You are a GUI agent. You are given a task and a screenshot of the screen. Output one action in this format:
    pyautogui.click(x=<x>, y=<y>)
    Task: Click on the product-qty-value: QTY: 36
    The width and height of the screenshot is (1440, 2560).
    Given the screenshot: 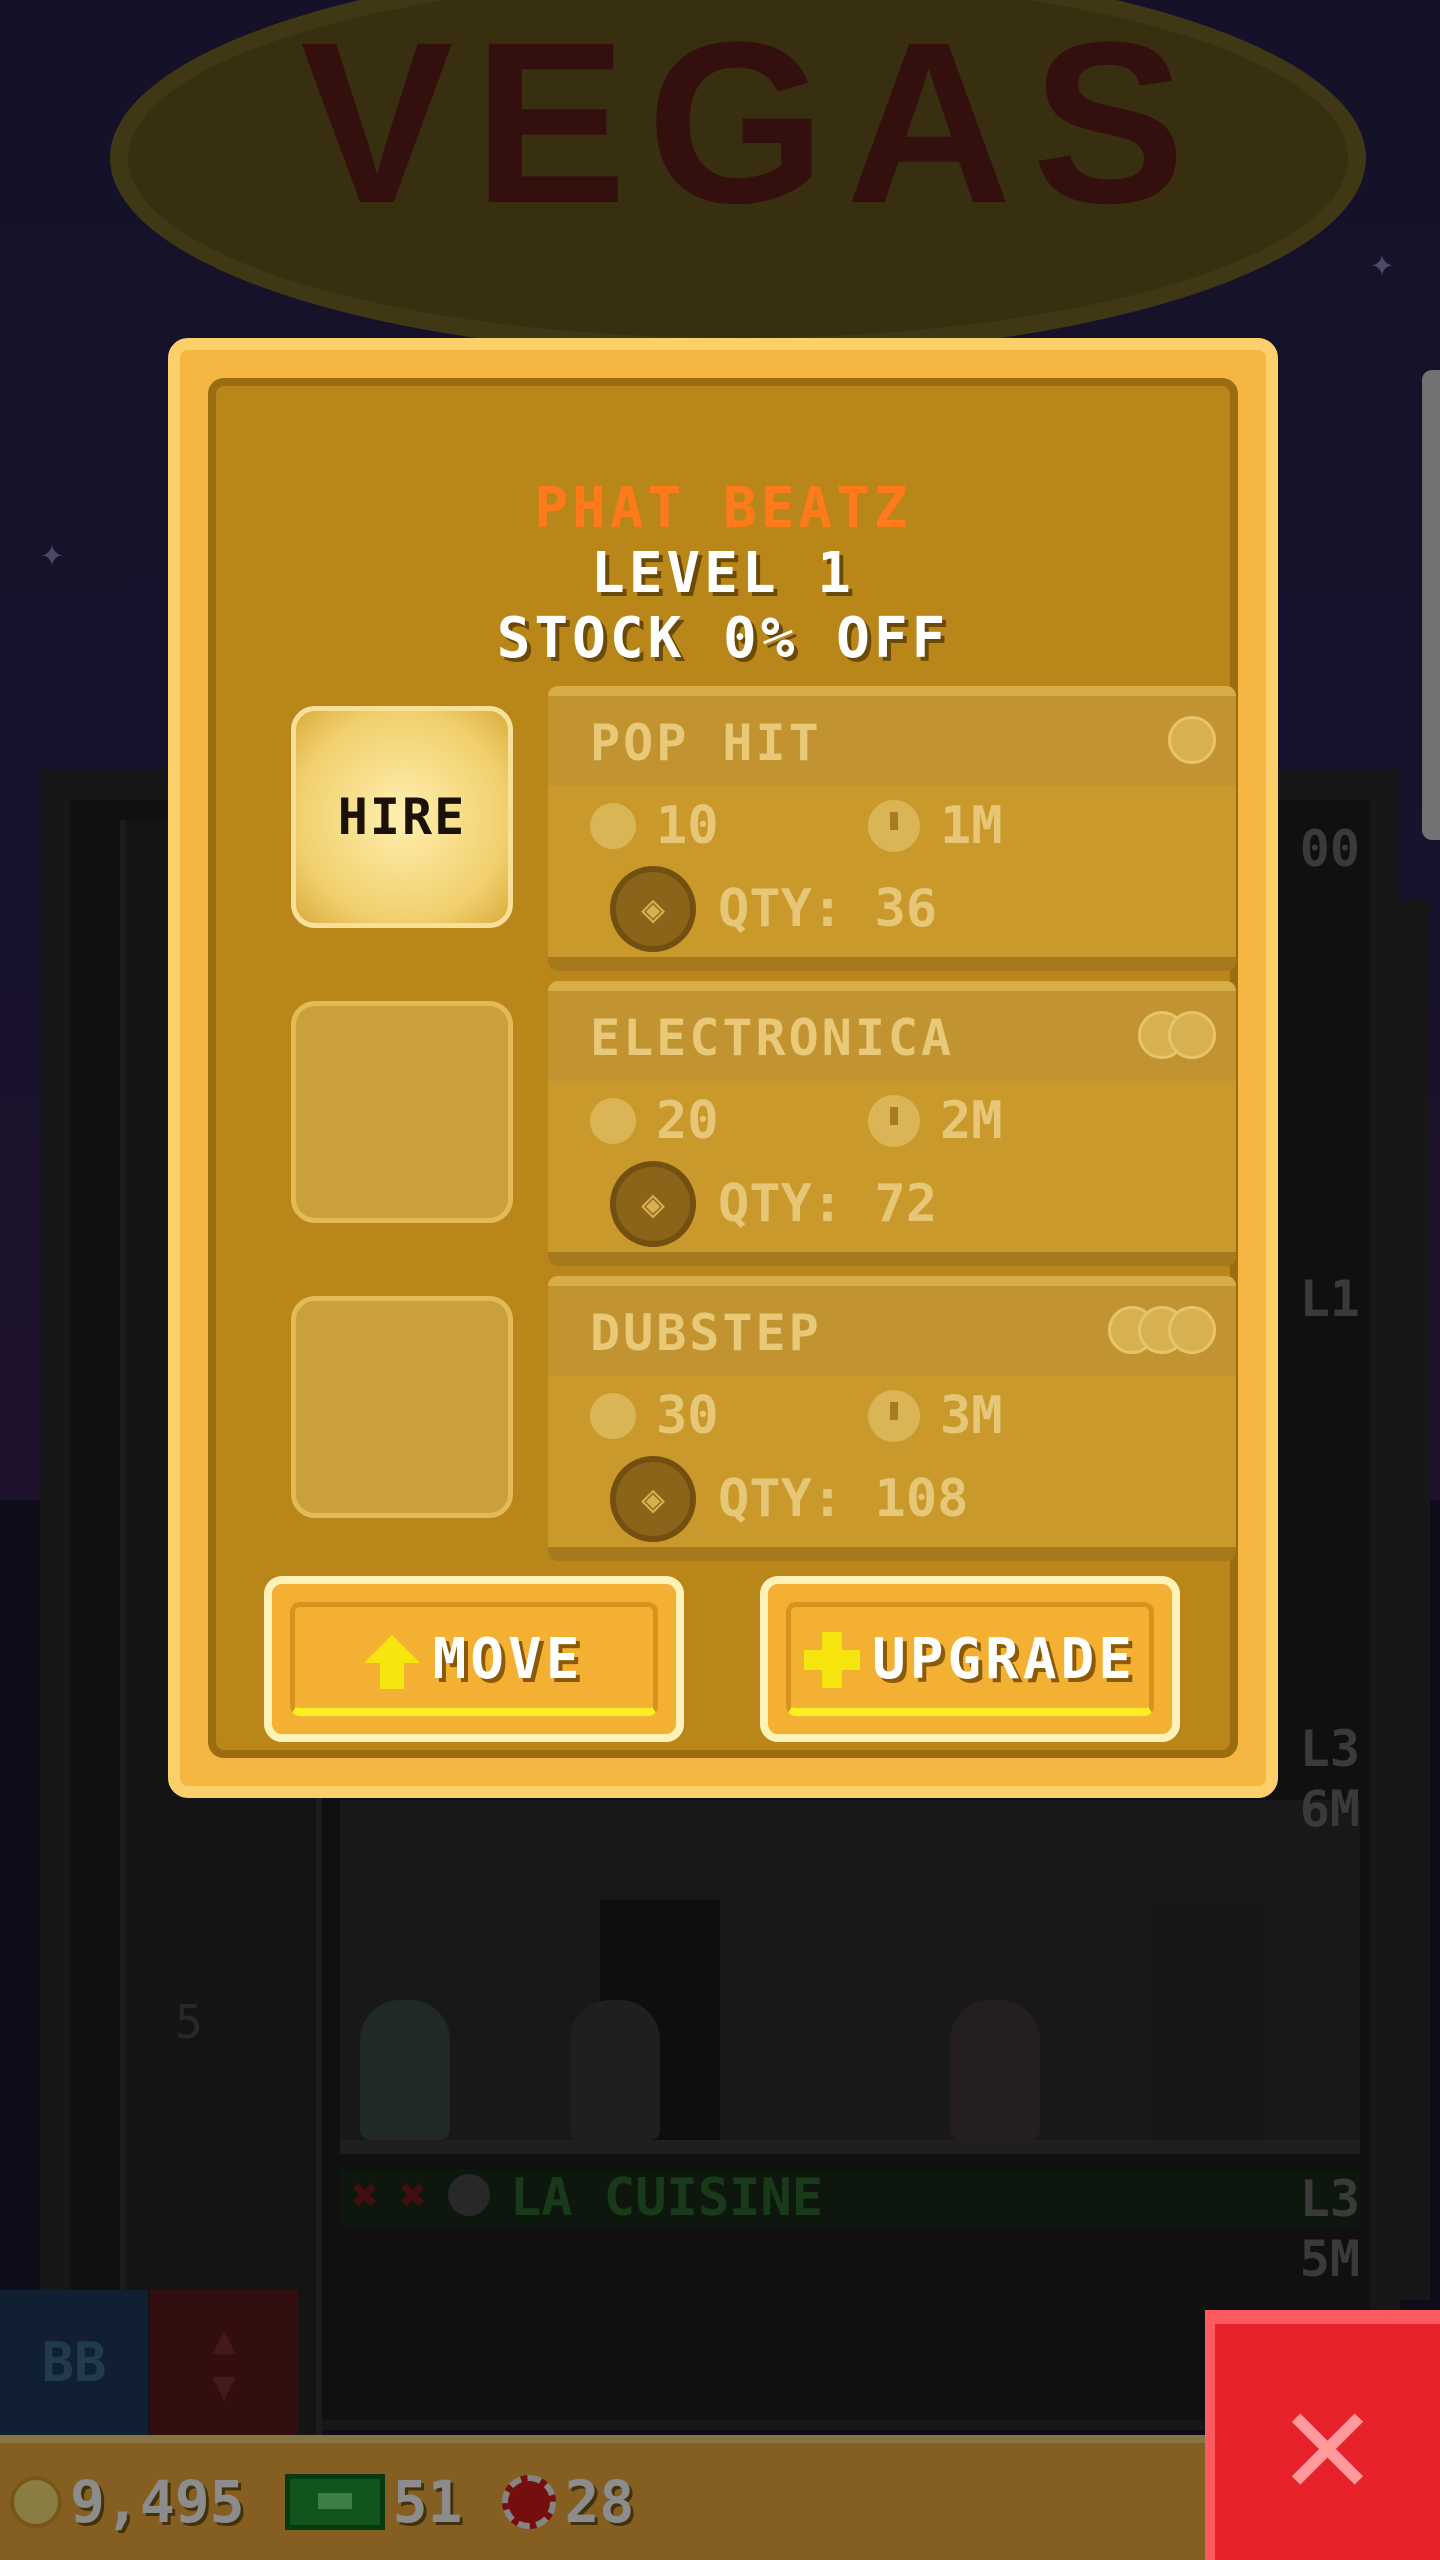 What is the action you would take?
    pyautogui.click(x=828, y=909)
    